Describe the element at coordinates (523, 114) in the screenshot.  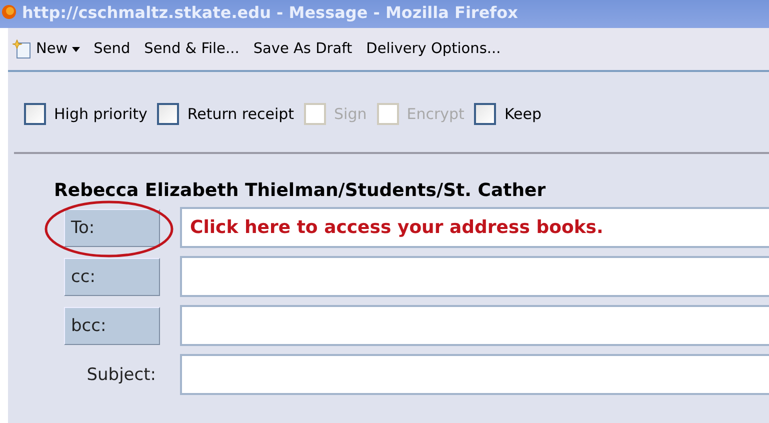
I see `checkbox-label: Keep` at that location.